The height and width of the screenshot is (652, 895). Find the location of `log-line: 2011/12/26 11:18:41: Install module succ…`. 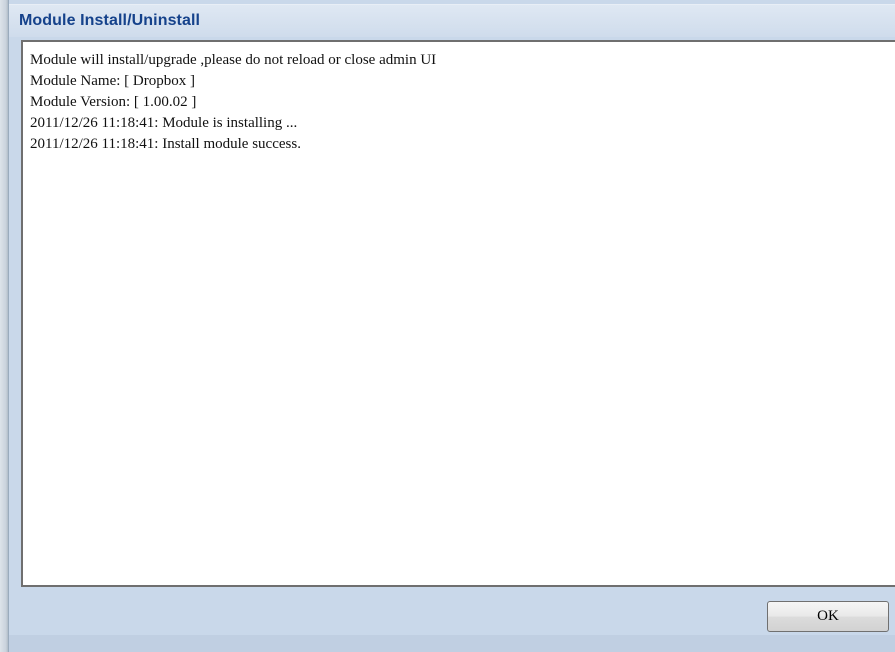

log-line: 2011/12/26 11:18:41: Install module succ… is located at coordinates (165, 144).